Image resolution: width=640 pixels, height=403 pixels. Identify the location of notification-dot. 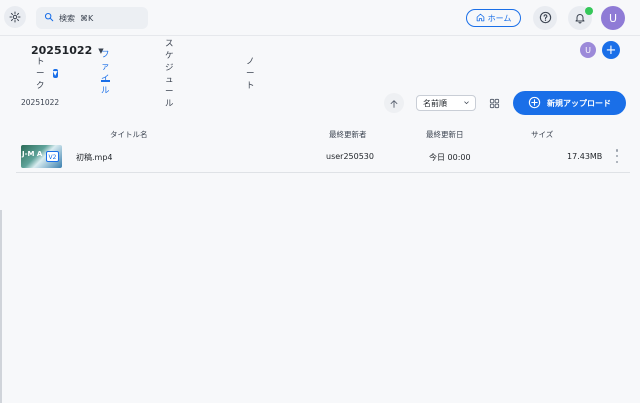
(589, 11).